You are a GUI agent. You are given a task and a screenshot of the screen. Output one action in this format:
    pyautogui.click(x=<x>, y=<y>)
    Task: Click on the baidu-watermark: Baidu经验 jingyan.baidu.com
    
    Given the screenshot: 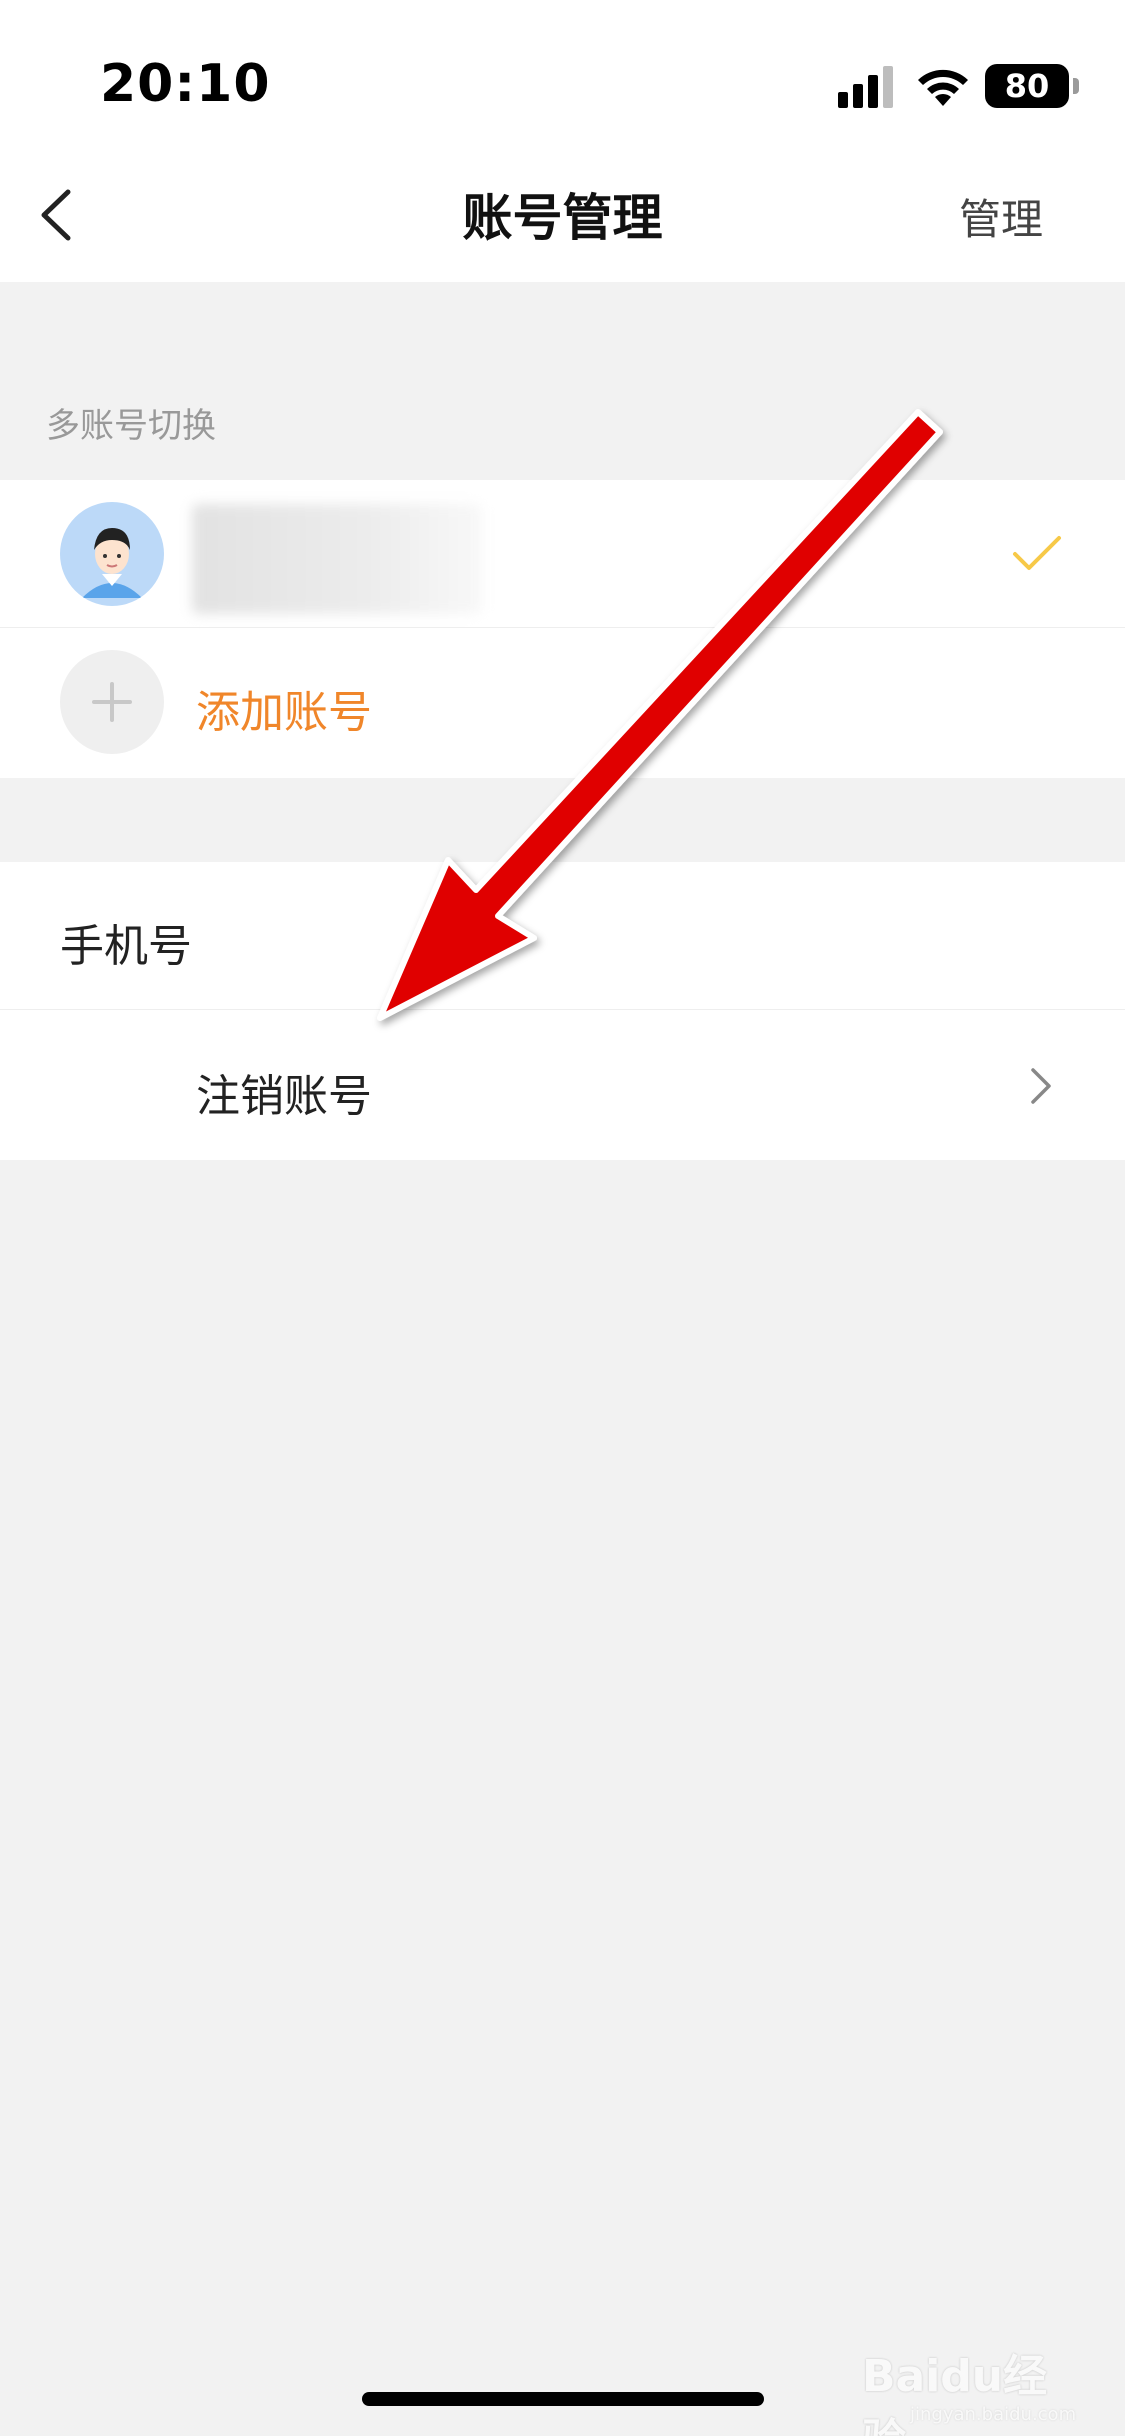 What is the action you would take?
    pyautogui.click(x=969, y=2388)
    